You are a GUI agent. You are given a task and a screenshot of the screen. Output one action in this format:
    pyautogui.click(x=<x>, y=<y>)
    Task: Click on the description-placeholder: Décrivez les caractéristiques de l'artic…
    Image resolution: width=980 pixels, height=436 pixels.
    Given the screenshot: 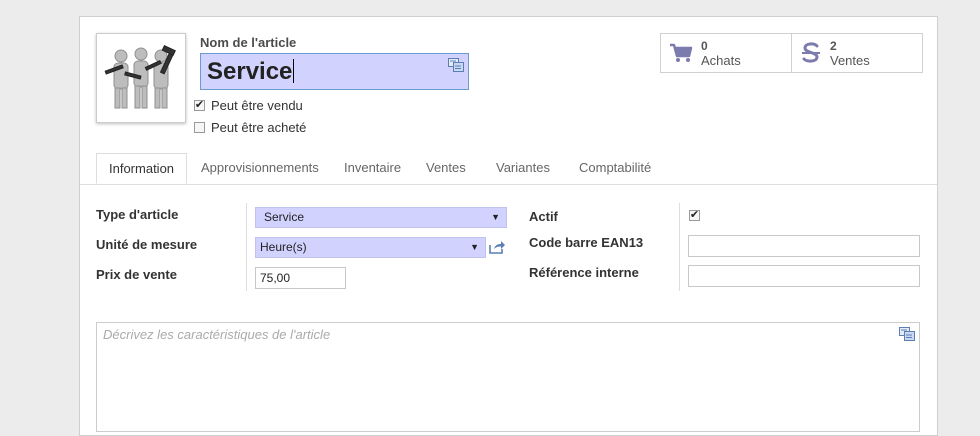 What is the action you would take?
    pyautogui.click(x=217, y=334)
    